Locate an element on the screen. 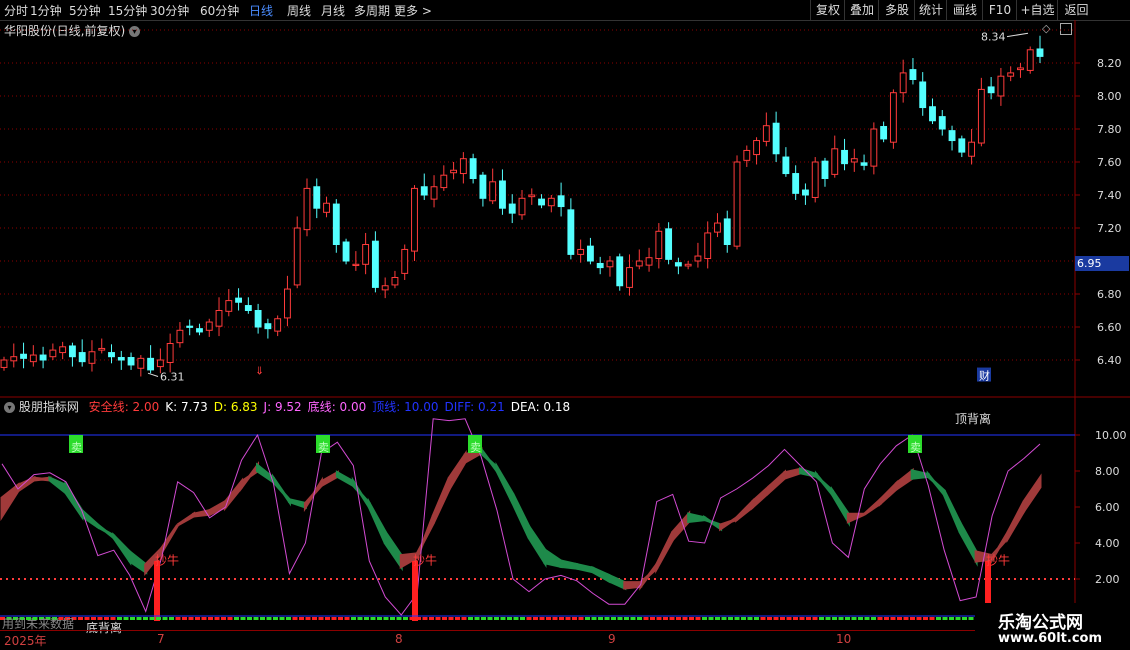 This screenshot has width=1130, height=650. period-tab: 30分钟 is located at coordinates (169, 10).